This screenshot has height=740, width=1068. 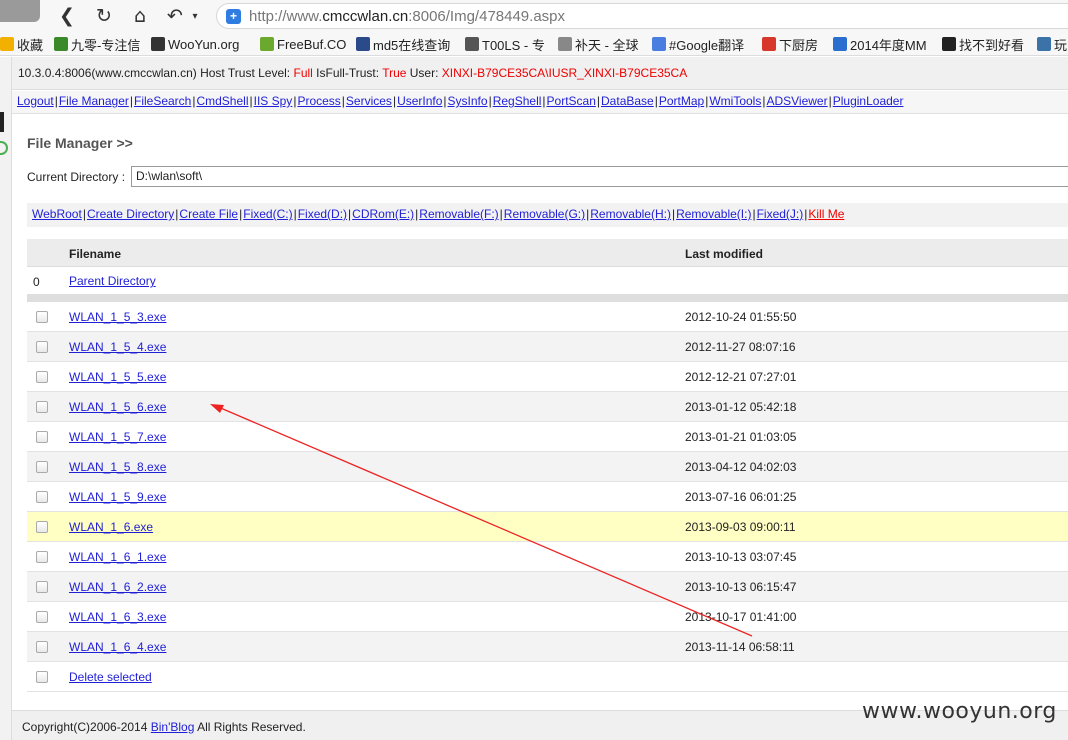 What do you see at coordinates (267, 214) in the screenshot?
I see `drive-fixed-c: Fixed(C:)` at bounding box center [267, 214].